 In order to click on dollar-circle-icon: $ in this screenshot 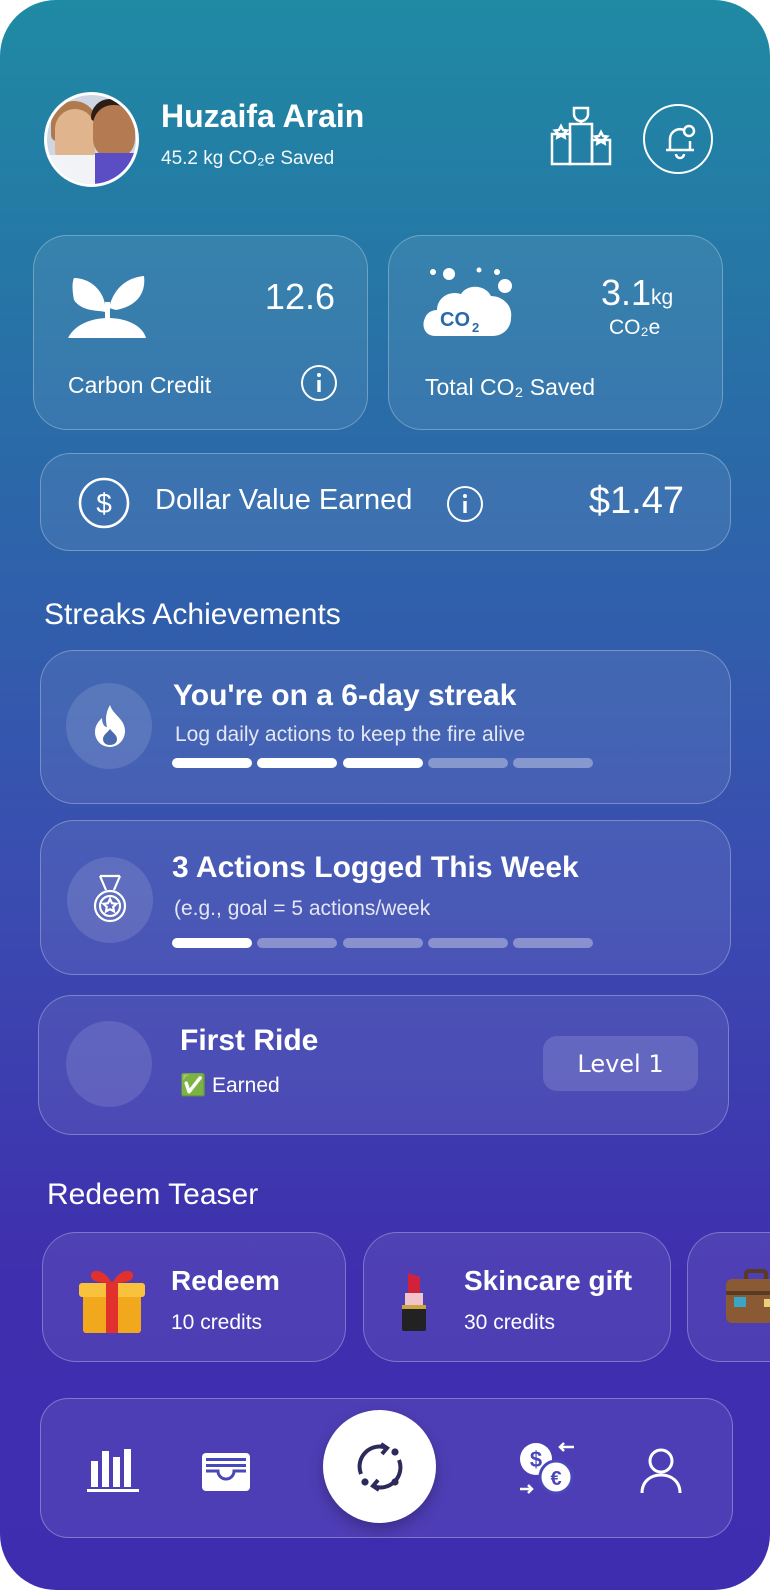, I will do `click(104, 503)`.